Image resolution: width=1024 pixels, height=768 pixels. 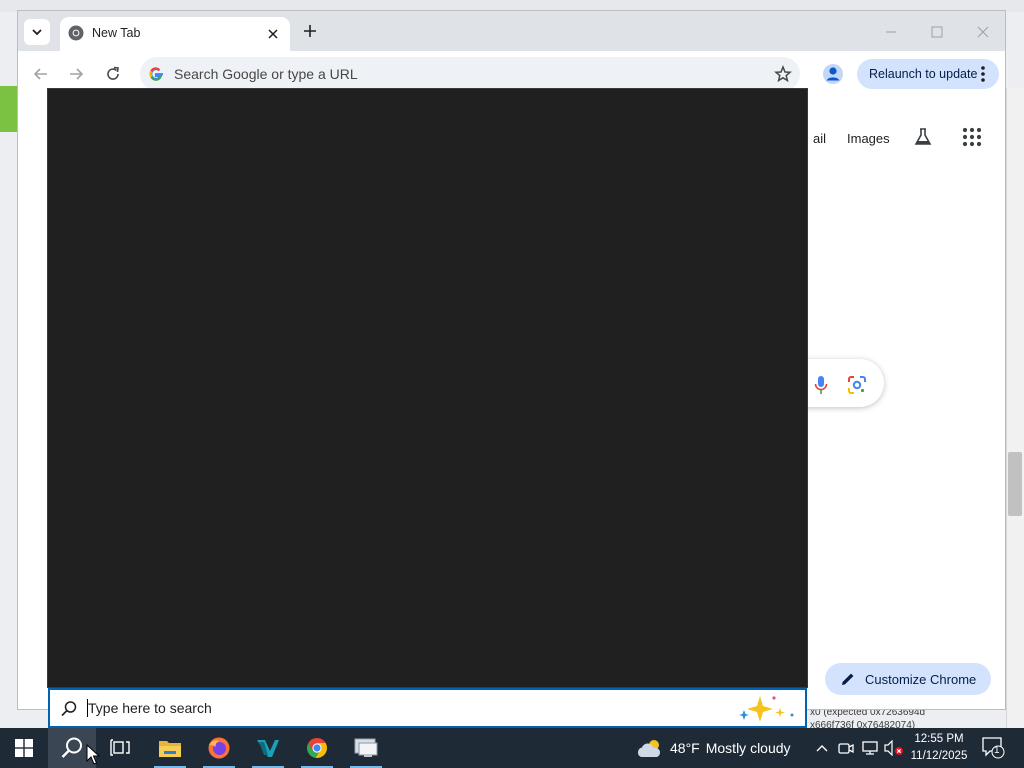 I want to click on taskbar-search-box, so click(x=427, y=708).